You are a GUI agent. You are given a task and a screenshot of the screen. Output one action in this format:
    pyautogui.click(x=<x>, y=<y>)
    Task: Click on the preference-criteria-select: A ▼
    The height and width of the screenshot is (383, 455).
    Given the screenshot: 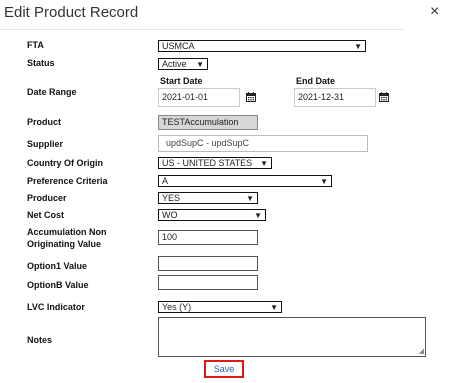 What is the action you would take?
    pyautogui.click(x=245, y=181)
    